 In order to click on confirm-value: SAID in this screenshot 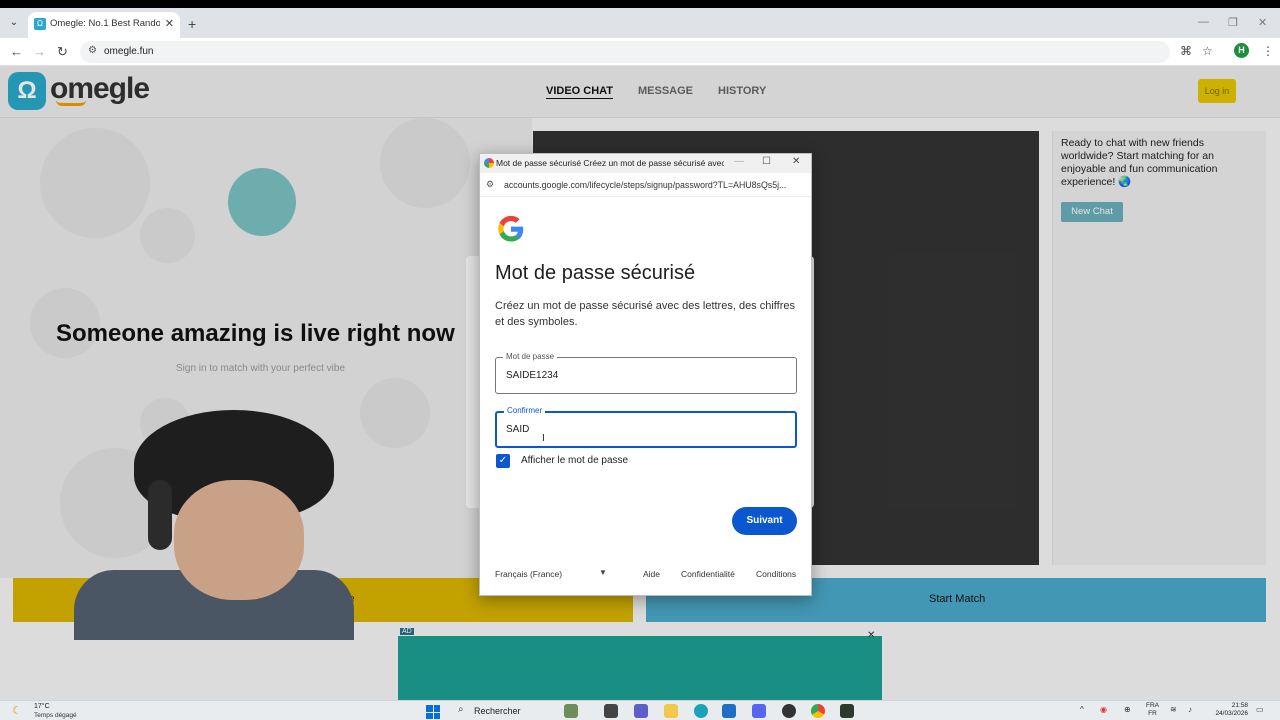, I will do `click(517, 429)`.